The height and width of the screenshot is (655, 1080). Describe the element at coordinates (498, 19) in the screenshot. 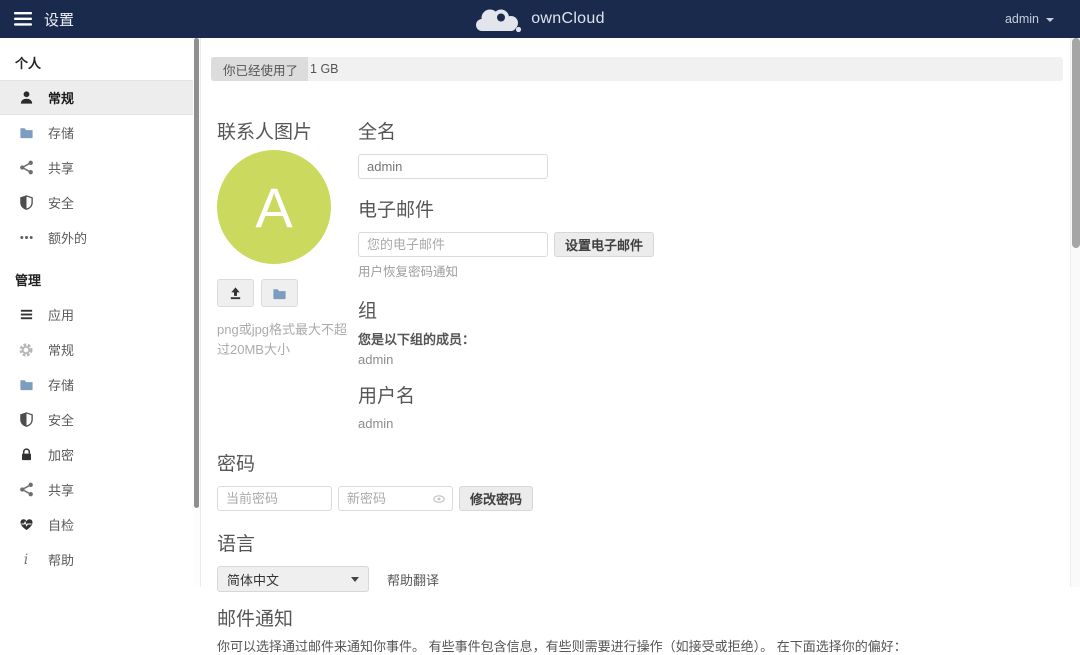

I see `cloud-logo-icon` at that location.